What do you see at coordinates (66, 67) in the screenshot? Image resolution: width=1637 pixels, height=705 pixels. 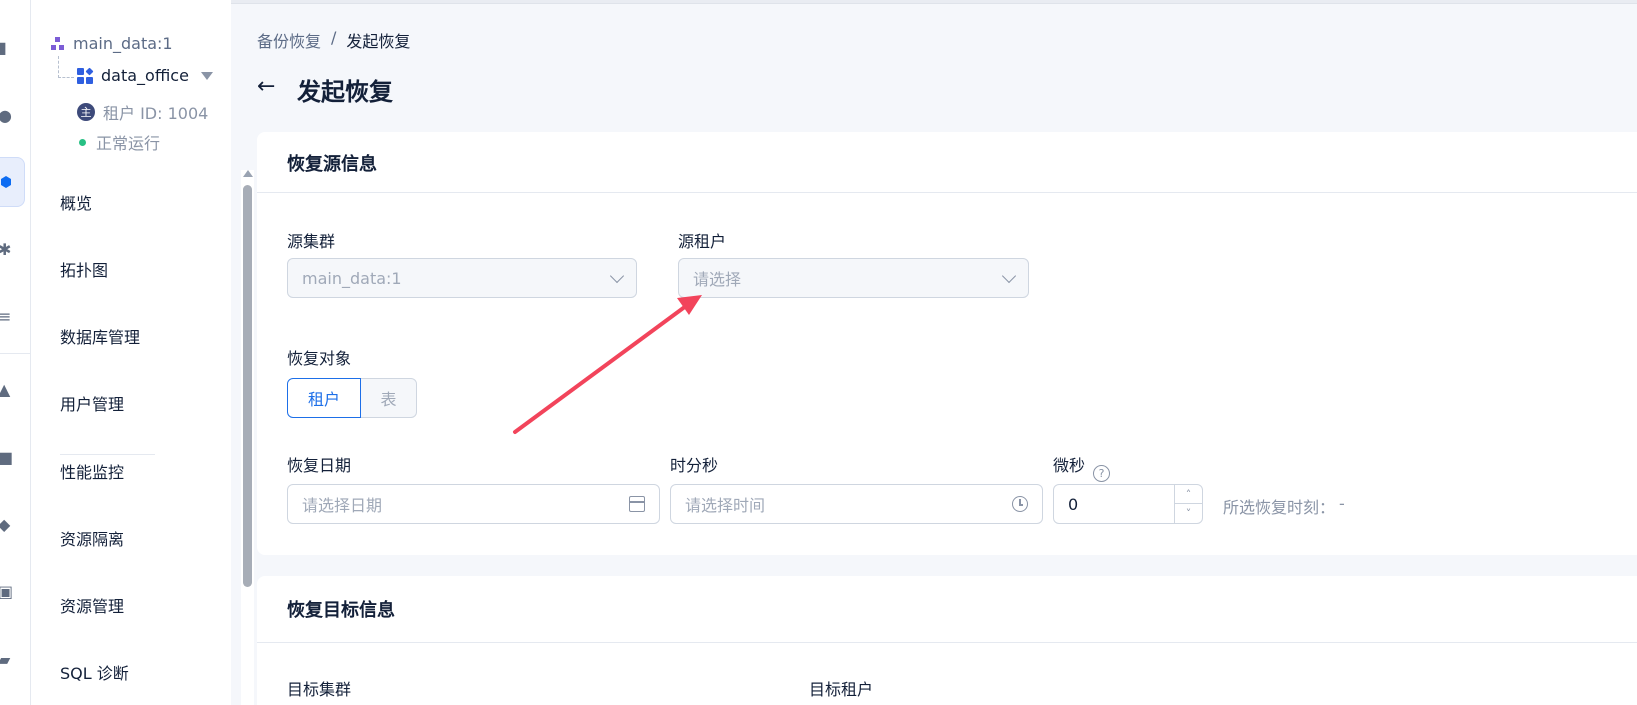 I see `tree-connector` at bounding box center [66, 67].